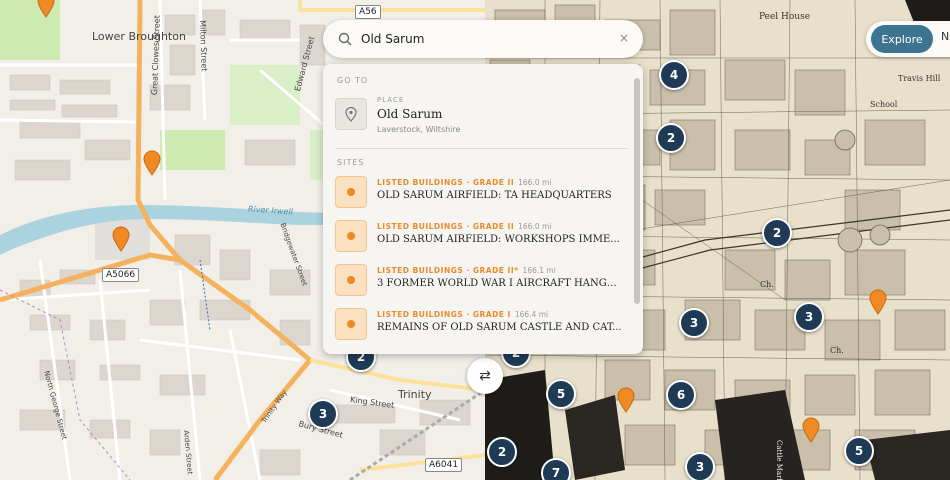 The width and height of the screenshot is (950, 480). Describe the element at coordinates (767, 284) in the screenshot. I see `label-ch-1: Ch.` at that location.